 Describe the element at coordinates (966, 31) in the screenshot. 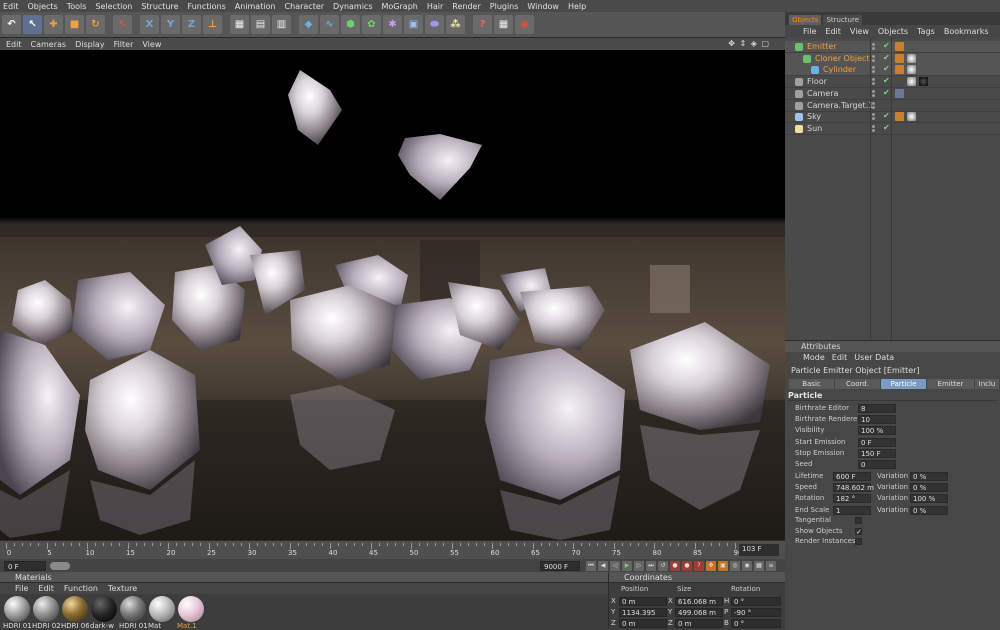

I see `object-menu-bookmarks: Bookmarks` at that location.